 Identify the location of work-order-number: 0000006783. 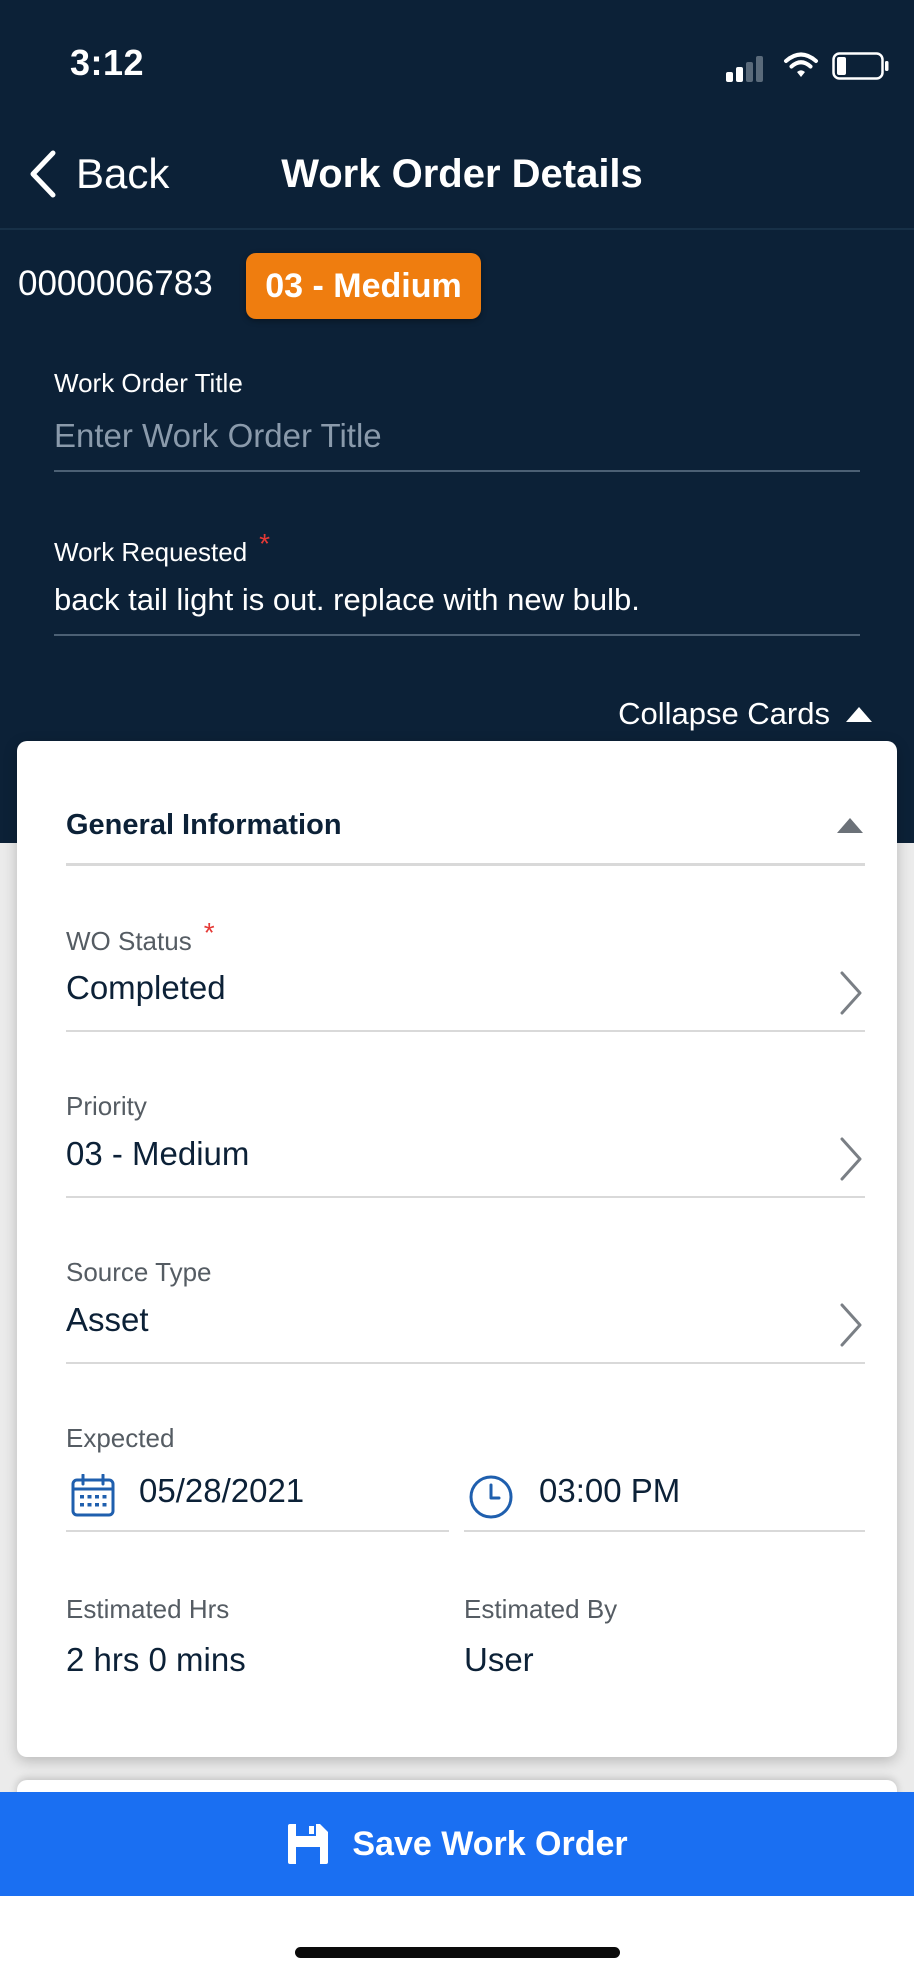
(115, 283).